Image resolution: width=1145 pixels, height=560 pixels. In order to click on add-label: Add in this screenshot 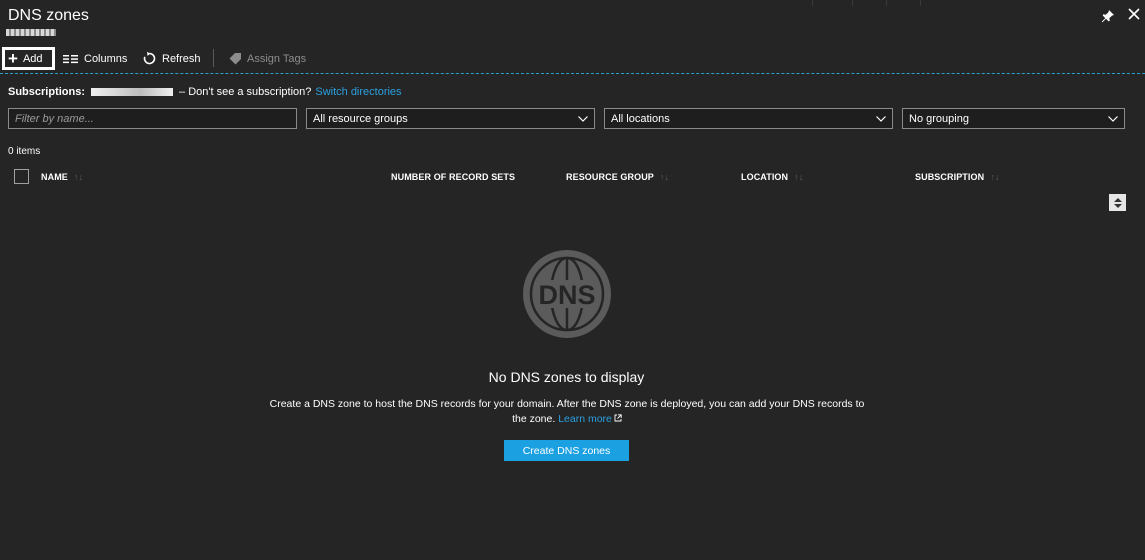, I will do `click(32, 58)`.